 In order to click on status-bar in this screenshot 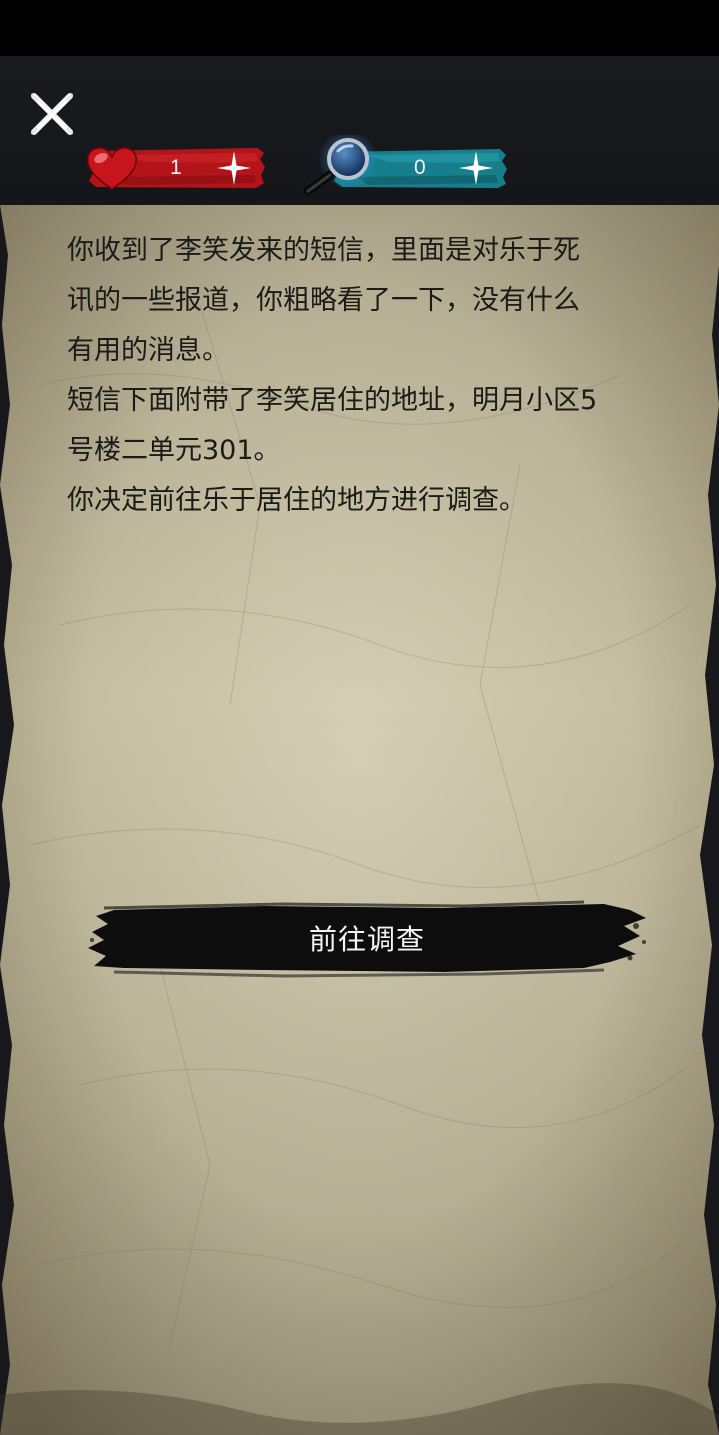, I will do `click(359, 28)`.